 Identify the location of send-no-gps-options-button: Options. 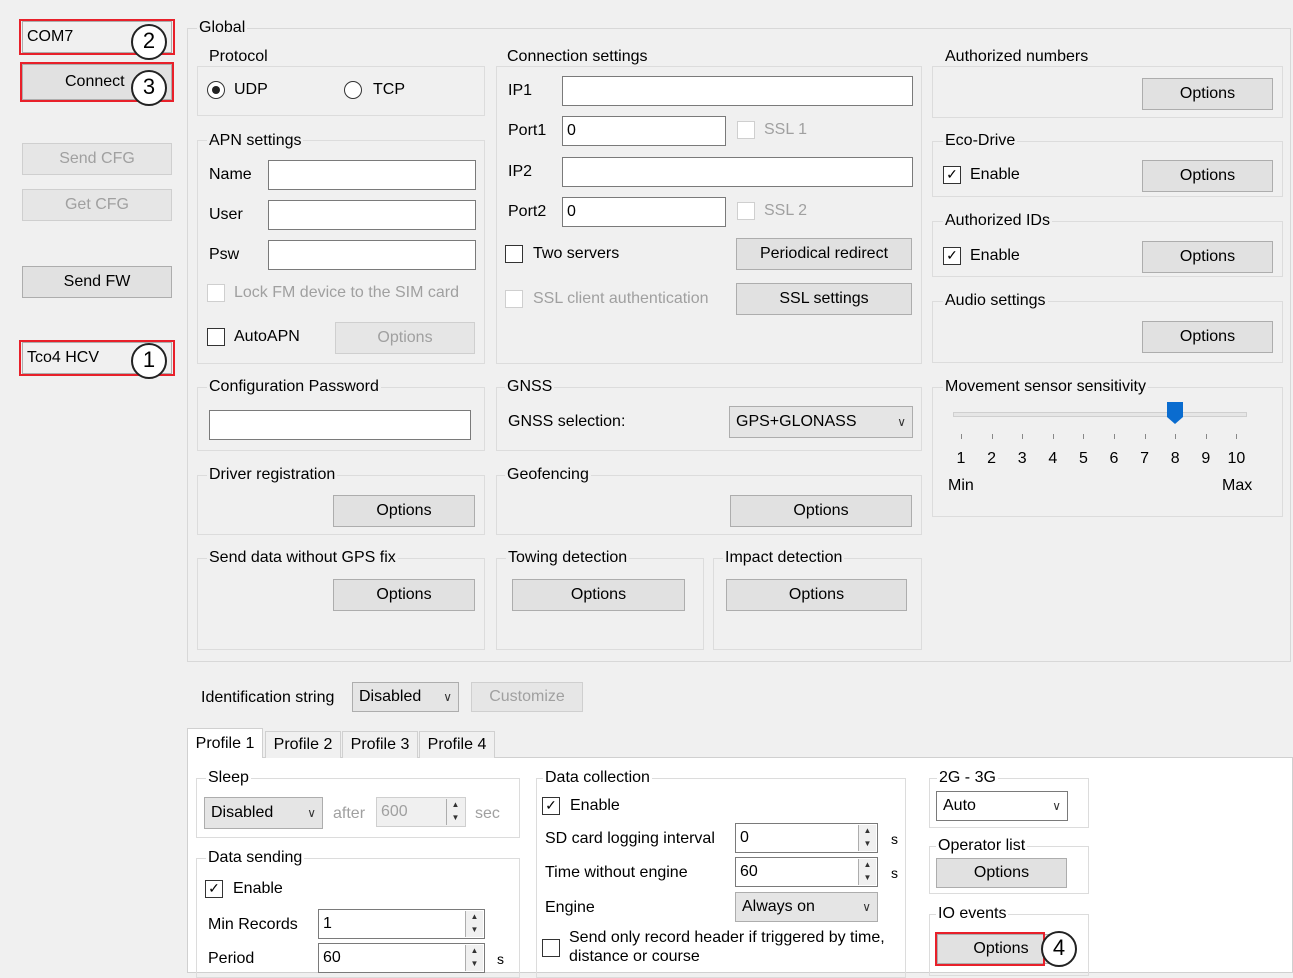
(404, 595).